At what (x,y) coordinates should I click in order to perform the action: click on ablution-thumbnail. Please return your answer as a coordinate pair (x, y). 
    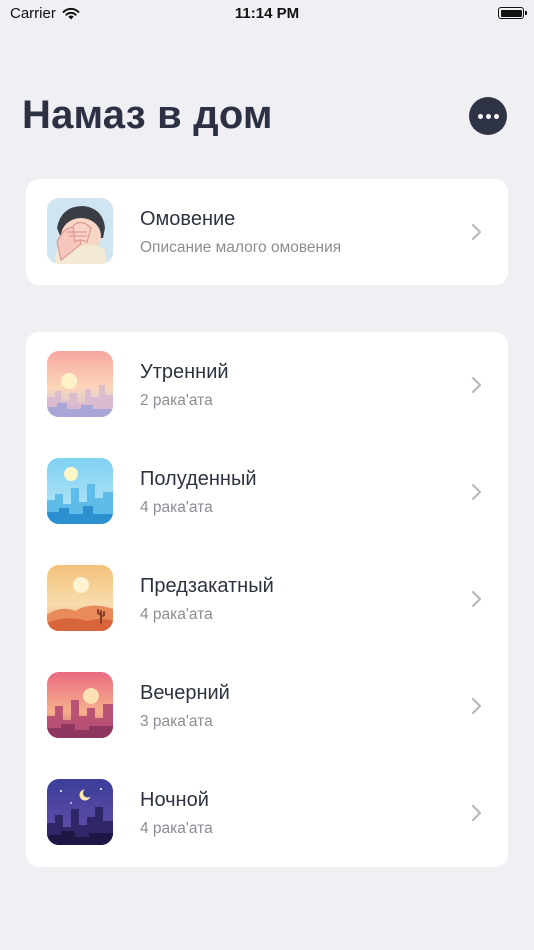
    Looking at the image, I should click on (80, 231).